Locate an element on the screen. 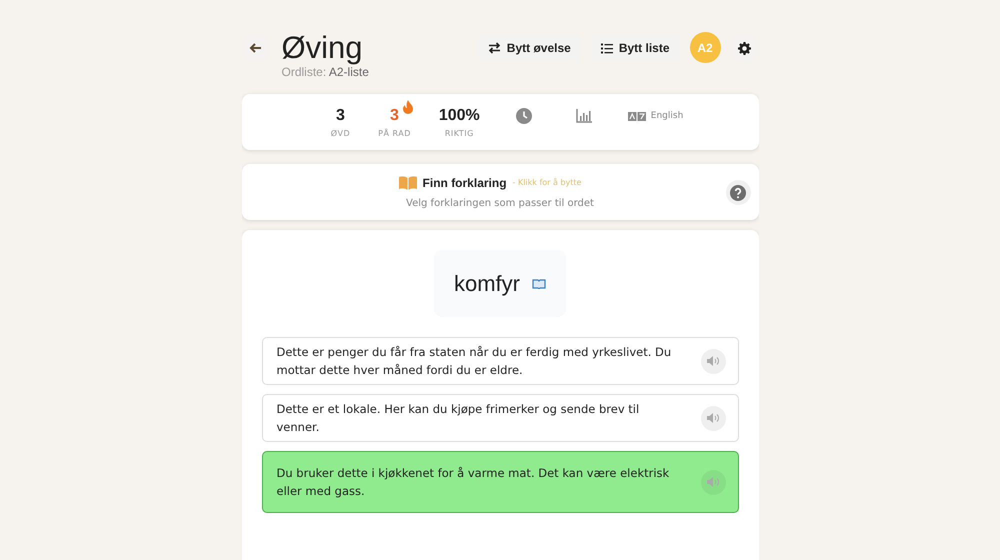  exercise-title: Finn forklaring is located at coordinates (464, 183).